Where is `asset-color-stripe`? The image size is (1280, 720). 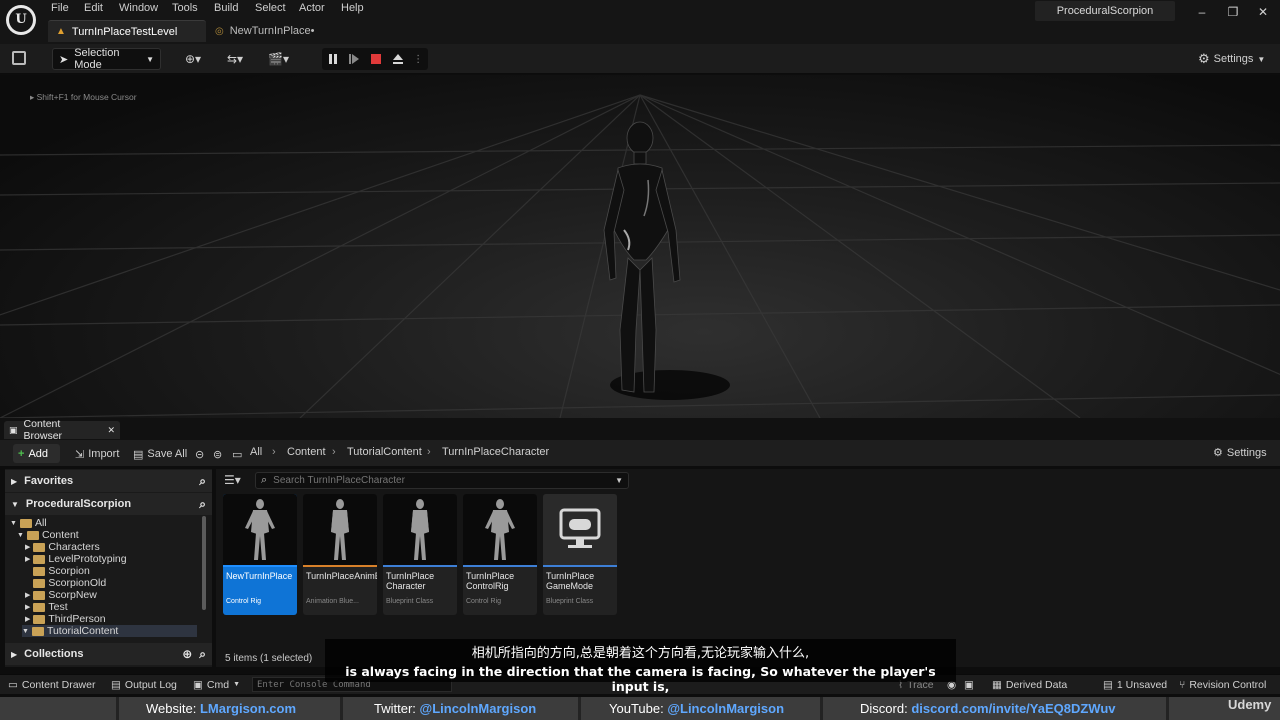 asset-color-stripe is located at coordinates (580, 566).